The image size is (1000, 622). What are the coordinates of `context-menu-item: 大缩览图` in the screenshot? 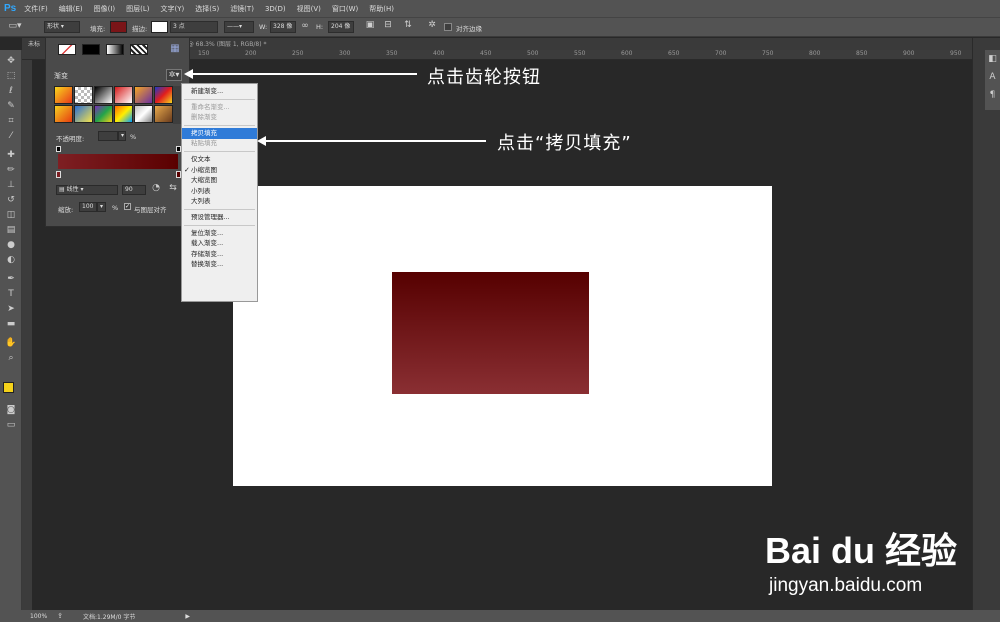 It's located at (219, 180).